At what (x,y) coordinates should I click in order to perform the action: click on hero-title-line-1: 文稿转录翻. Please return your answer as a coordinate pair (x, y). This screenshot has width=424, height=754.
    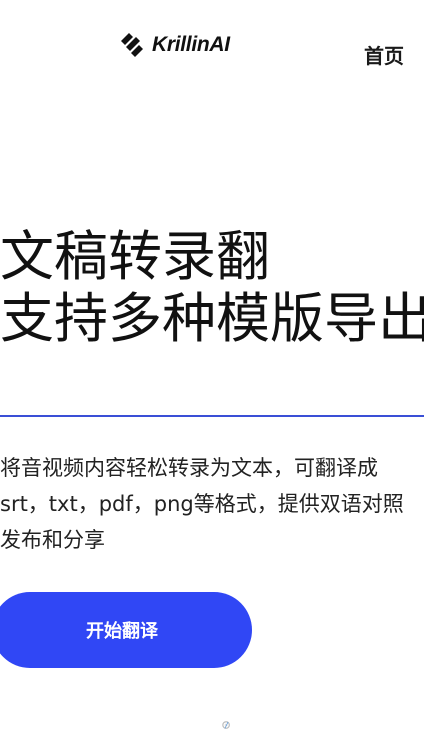
    Looking at the image, I should click on (135, 257).